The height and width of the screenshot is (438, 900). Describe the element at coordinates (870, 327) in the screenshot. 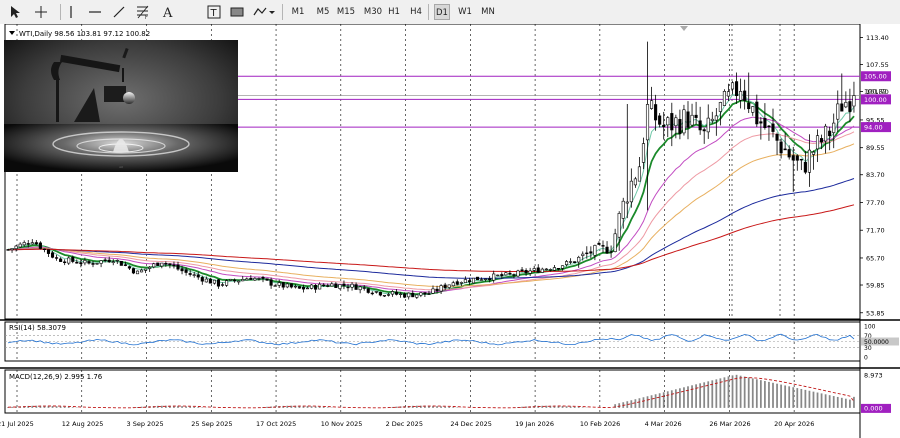

I see `rsi-axis-label: 100` at that location.